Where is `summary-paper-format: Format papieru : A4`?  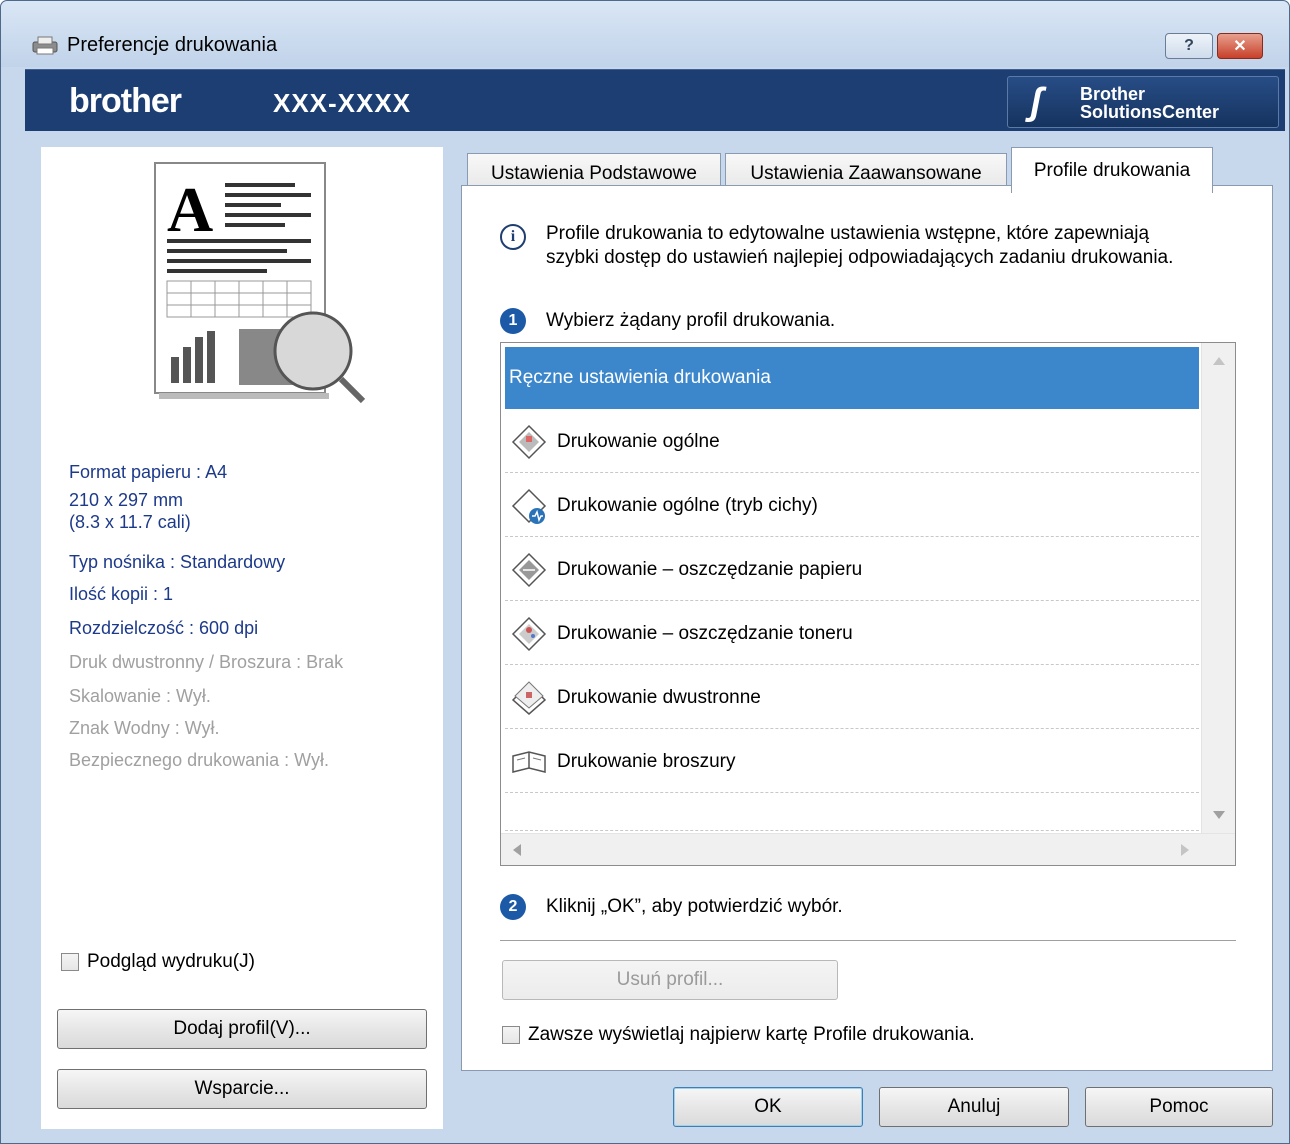 summary-paper-format: Format papieru : A4 is located at coordinates (148, 472).